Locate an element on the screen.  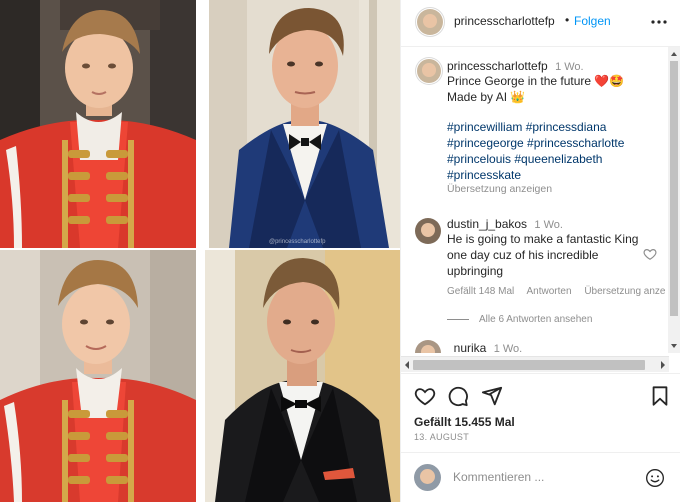
more-horizontal-icon is located at coordinates (659, 22).